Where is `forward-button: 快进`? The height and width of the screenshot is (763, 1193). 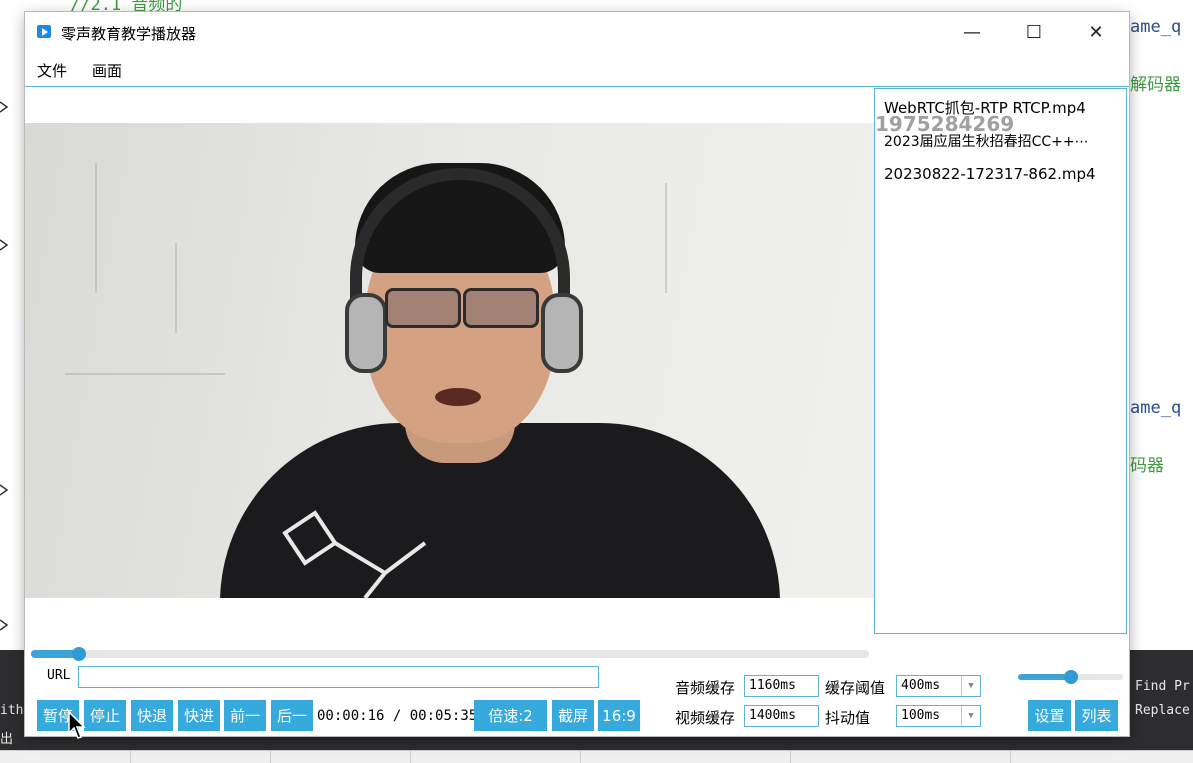
forward-button: 快进 is located at coordinates (199, 715).